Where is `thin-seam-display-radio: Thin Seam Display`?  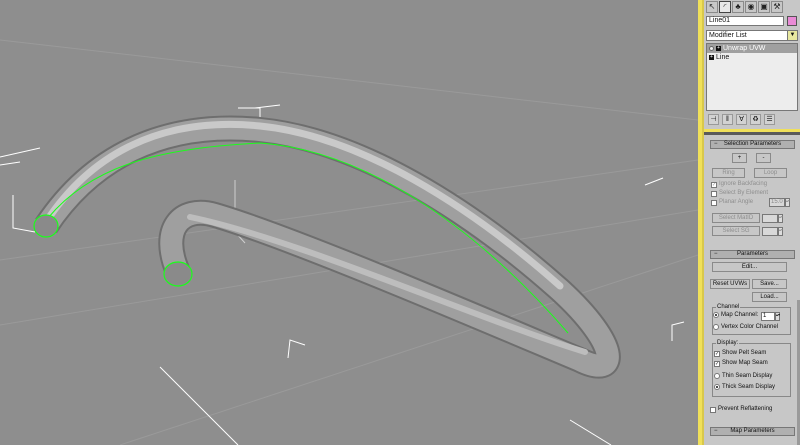
thin-seam-display-radio: Thin Seam Display is located at coordinates (743, 376).